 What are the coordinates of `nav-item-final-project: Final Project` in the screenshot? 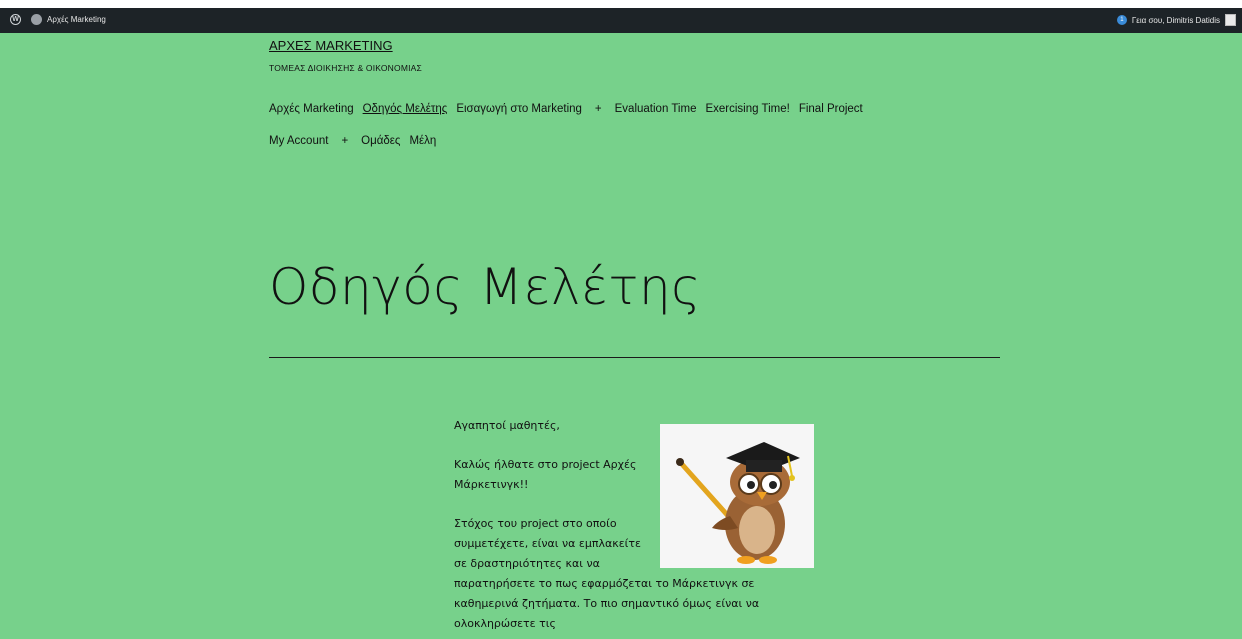 It's located at (831, 109).